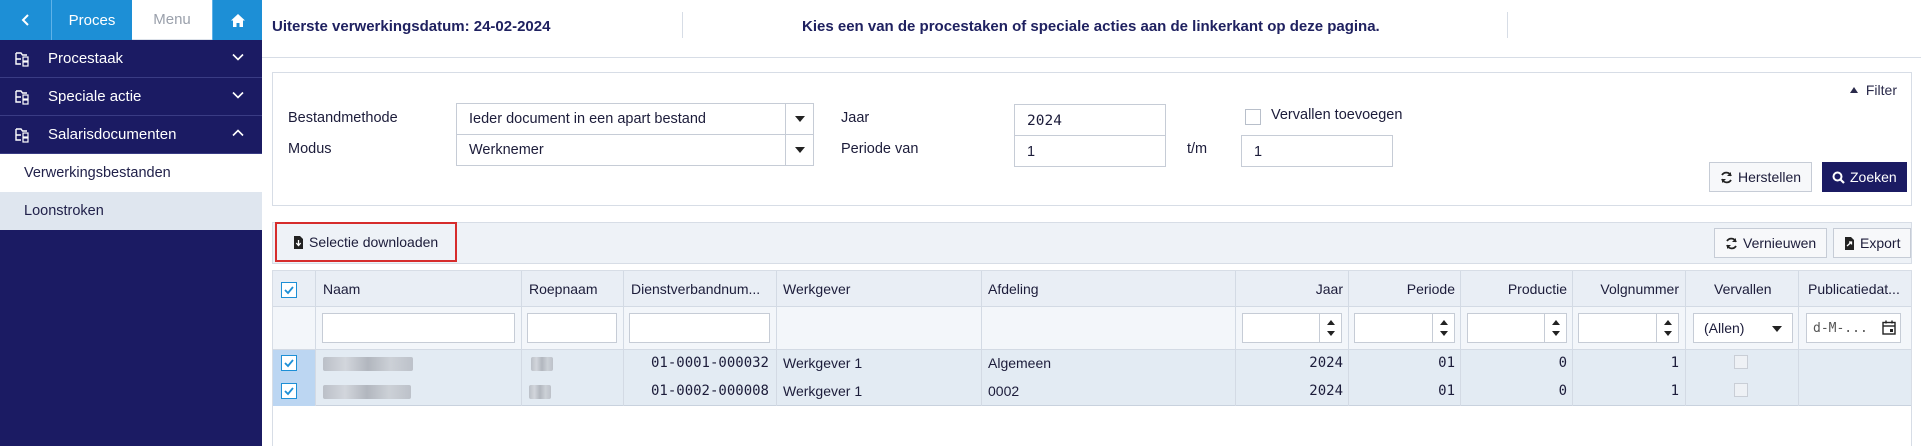 Image resolution: width=1921 pixels, height=446 pixels. I want to click on selectie-downloaden-button: Selectie downloaden, so click(366, 242).